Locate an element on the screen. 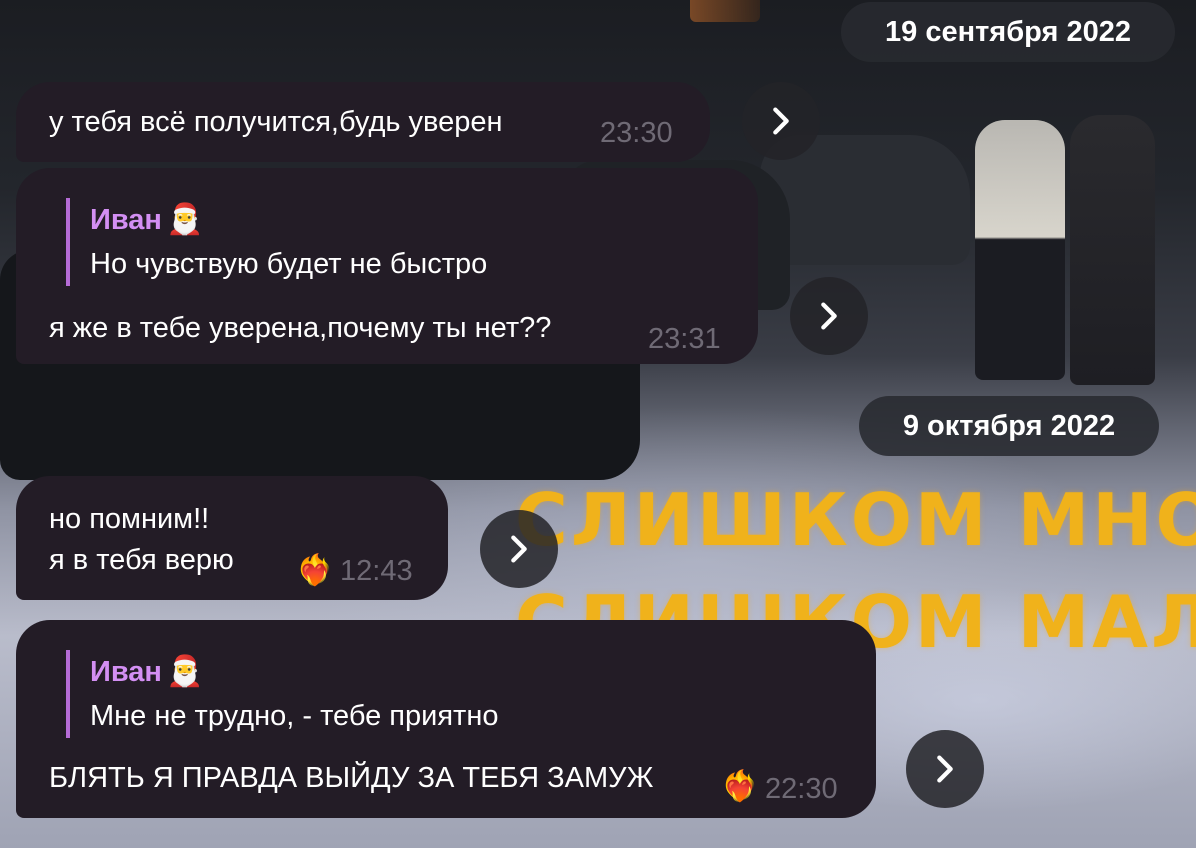 The width and height of the screenshot is (1196, 848). date-separator: 19 сентября 2022 is located at coordinates (1008, 32).